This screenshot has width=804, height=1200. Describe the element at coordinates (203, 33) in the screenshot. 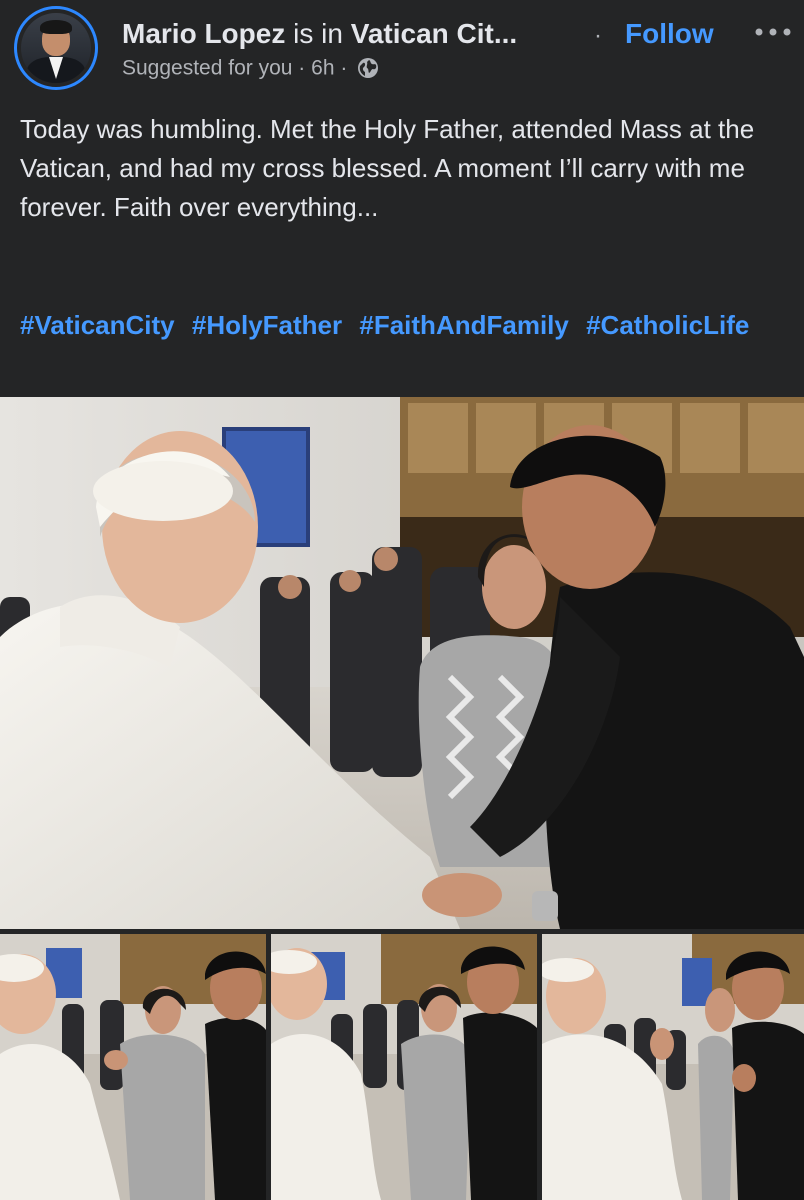

I see `author-name: Mario Lopez` at that location.